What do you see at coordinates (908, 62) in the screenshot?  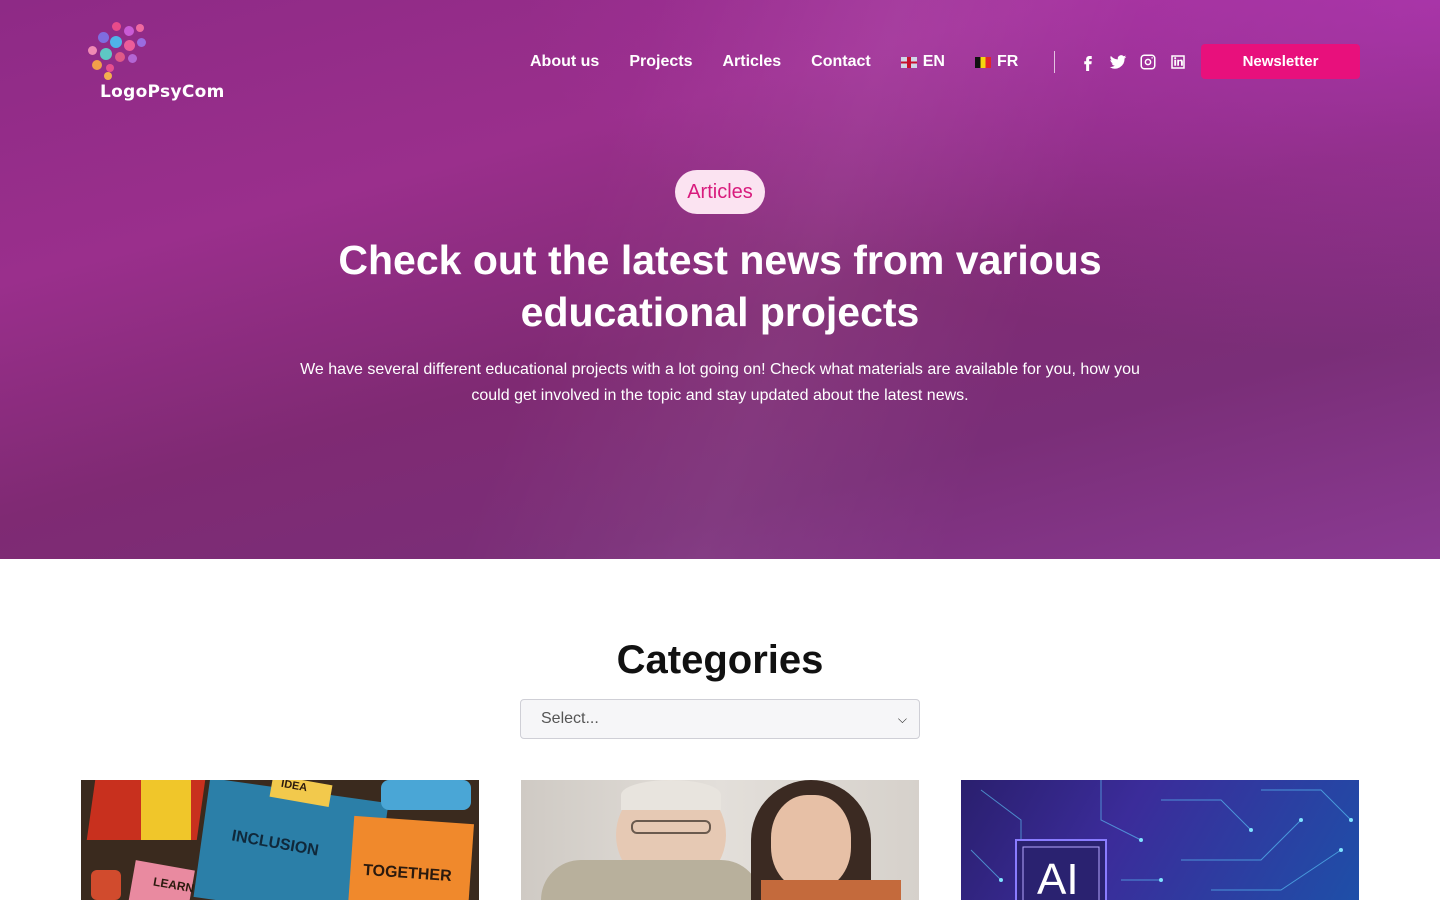 I see `uk-flag-icon` at bounding box center [908, 62].